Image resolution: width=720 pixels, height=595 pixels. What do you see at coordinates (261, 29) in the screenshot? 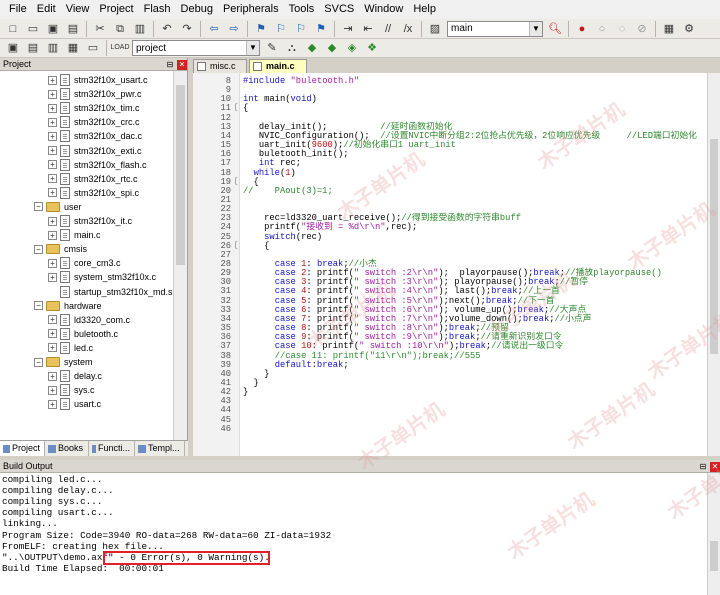
I see `bookmark-icon: ⚑` at bounding box center [261, 29].